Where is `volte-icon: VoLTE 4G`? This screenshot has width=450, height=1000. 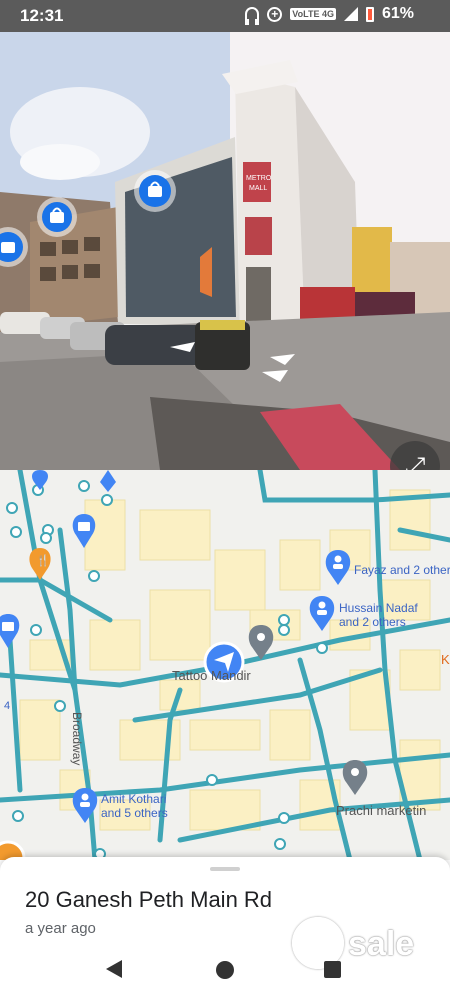
volte-icon: VoLTE 4G is located at coordinates (313, 14).